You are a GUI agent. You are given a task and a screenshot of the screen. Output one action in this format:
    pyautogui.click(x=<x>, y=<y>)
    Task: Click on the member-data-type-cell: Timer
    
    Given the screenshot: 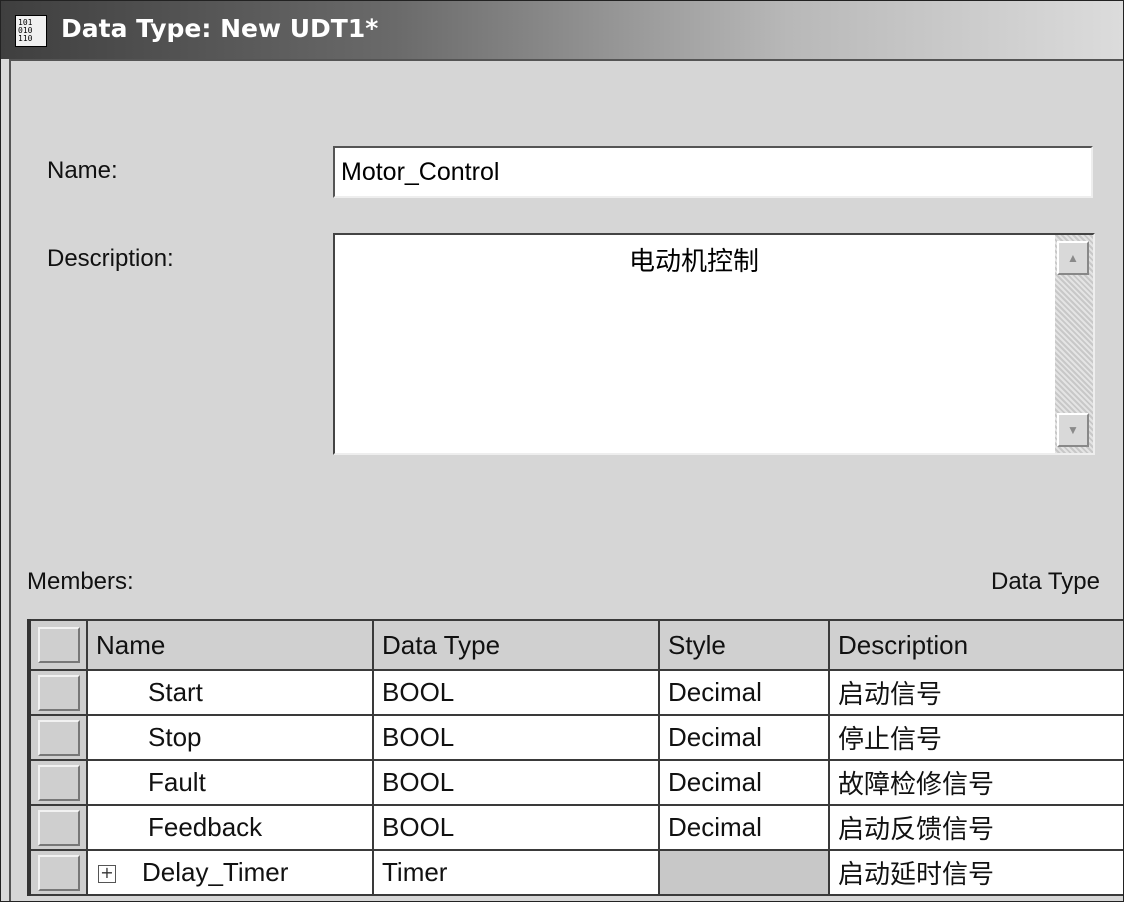 What is the action you would take?
    pyautogui.click(x=516, y=872)
    